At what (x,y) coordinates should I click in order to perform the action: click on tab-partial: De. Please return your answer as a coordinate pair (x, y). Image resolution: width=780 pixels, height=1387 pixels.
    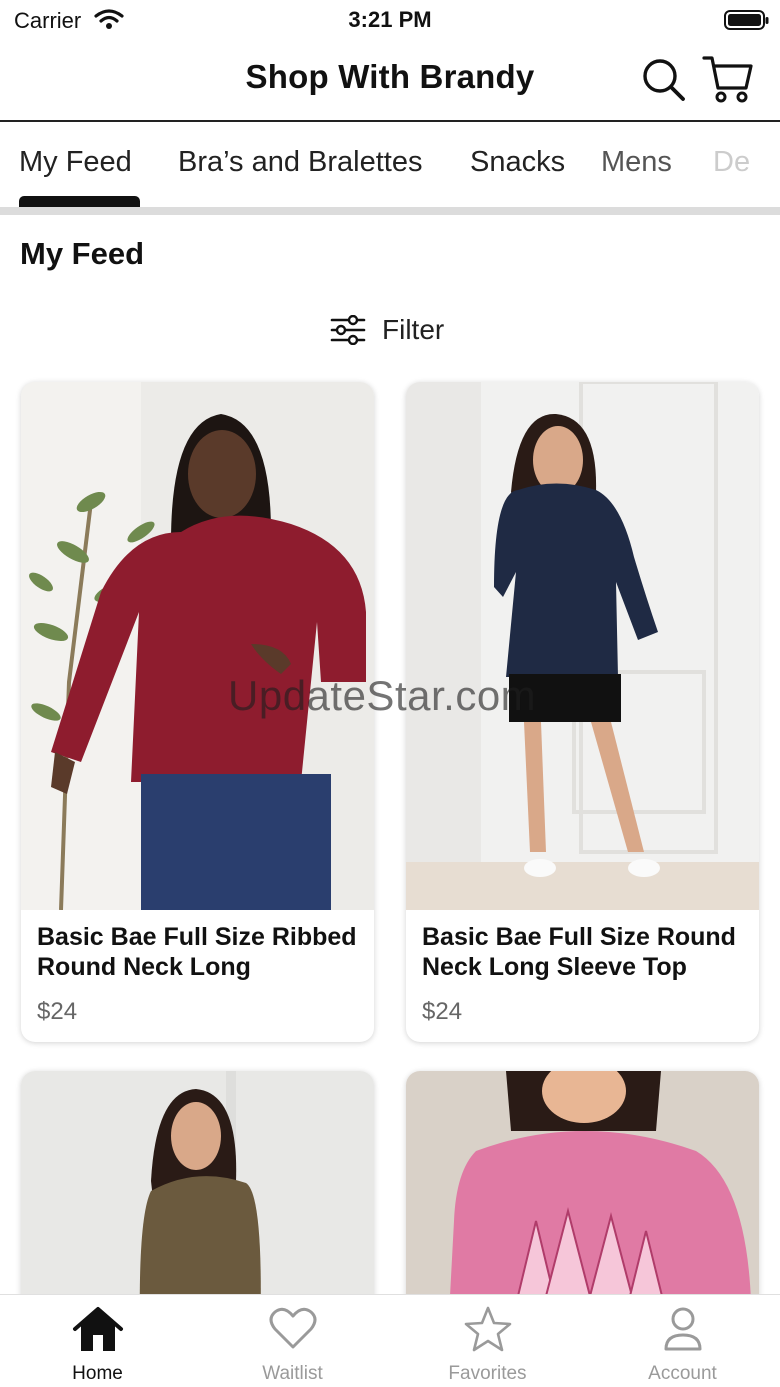
    Looking at the image, I should click on (731, 162).